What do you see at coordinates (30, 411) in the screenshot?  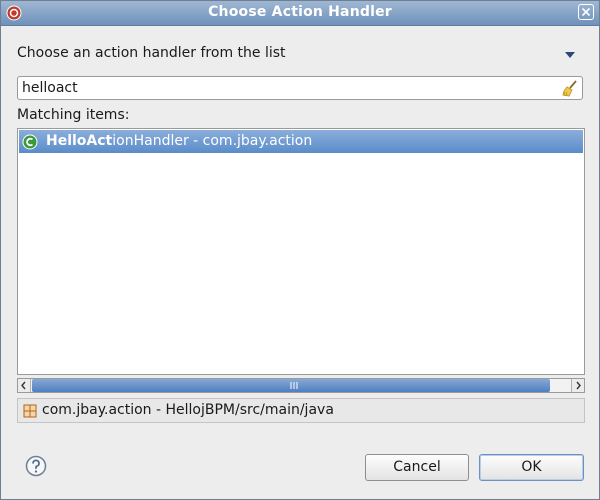 I see `package-icon` at bounding box center [30, 411].